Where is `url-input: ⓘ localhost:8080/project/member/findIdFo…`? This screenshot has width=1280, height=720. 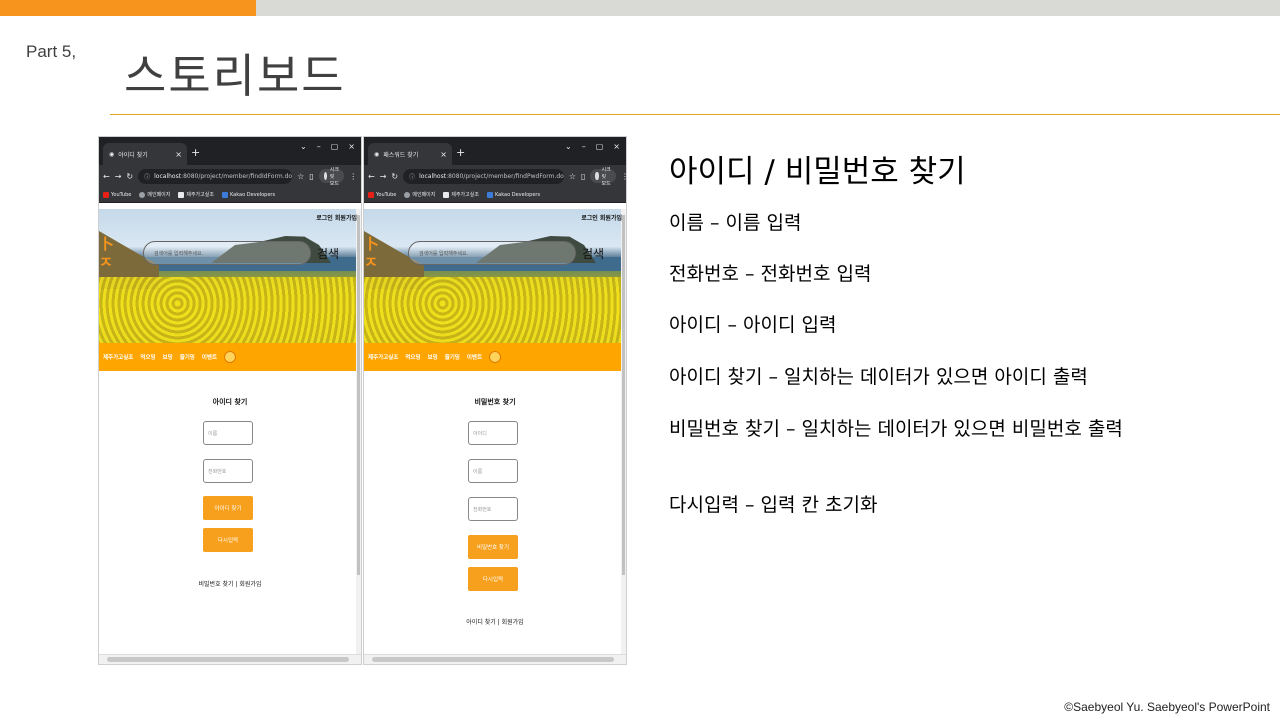
url-input: ⓘ localhost:8080/project/member/findIdFo… is located at coordinates (215, 176).